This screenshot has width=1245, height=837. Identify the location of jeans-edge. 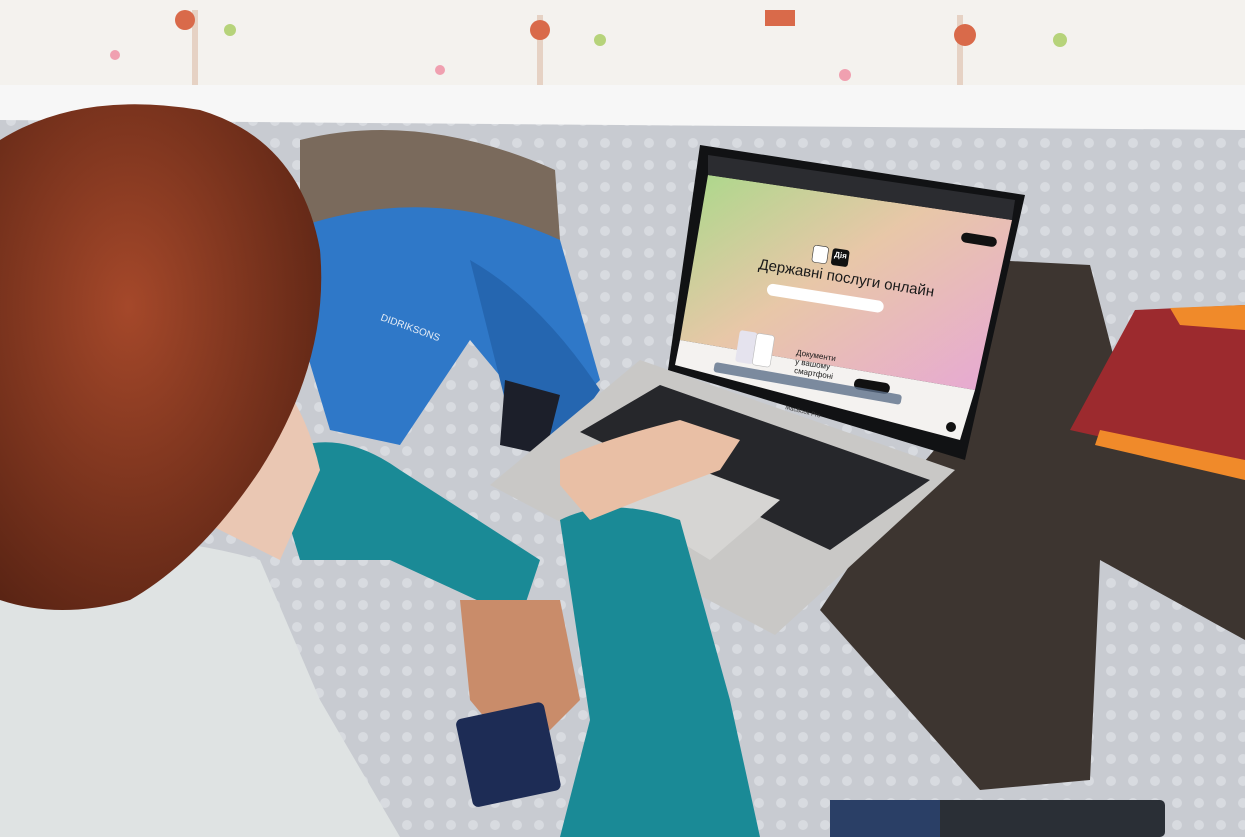
(885, 818).